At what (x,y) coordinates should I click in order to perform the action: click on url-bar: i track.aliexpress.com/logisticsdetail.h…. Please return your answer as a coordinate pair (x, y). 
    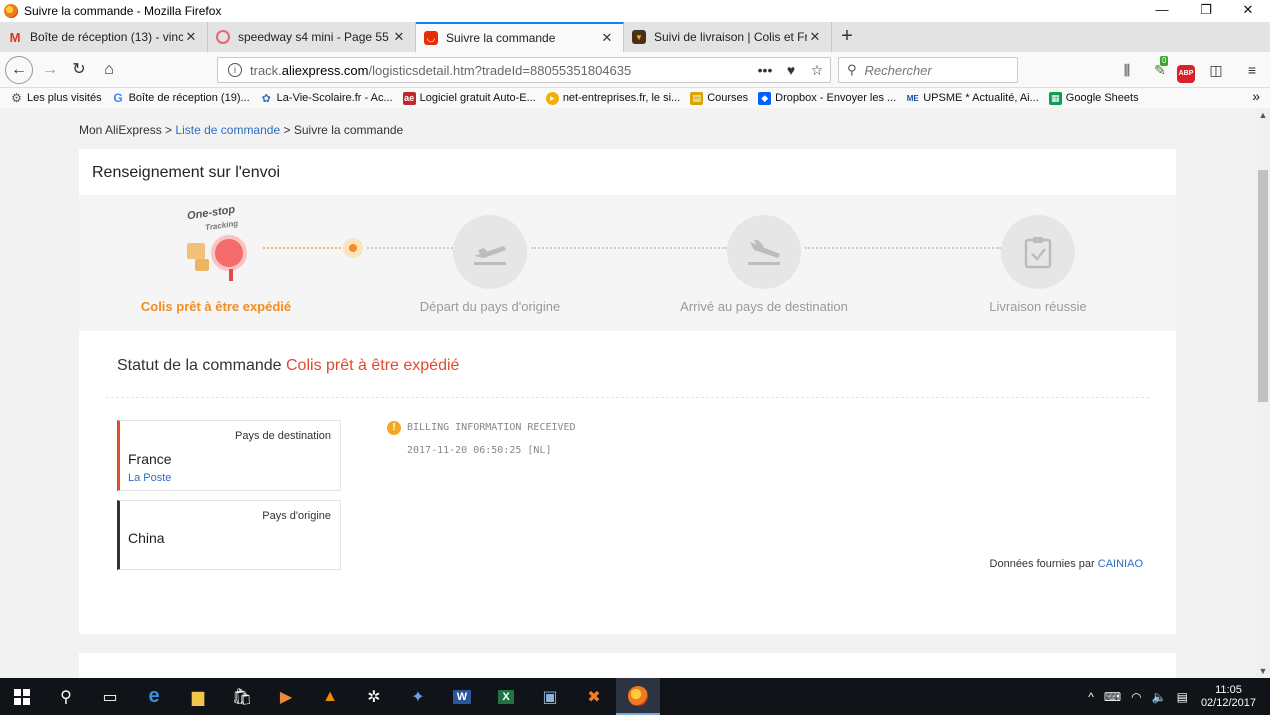
    Looking at the image, I should click on (524, 70).